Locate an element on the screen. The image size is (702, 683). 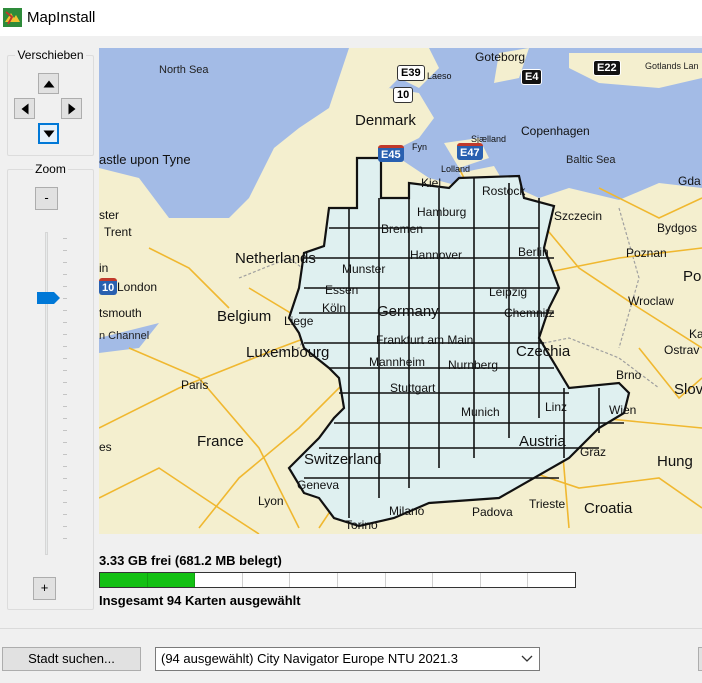
map-city-label: Bydgos is located at coordinates (677, 228).